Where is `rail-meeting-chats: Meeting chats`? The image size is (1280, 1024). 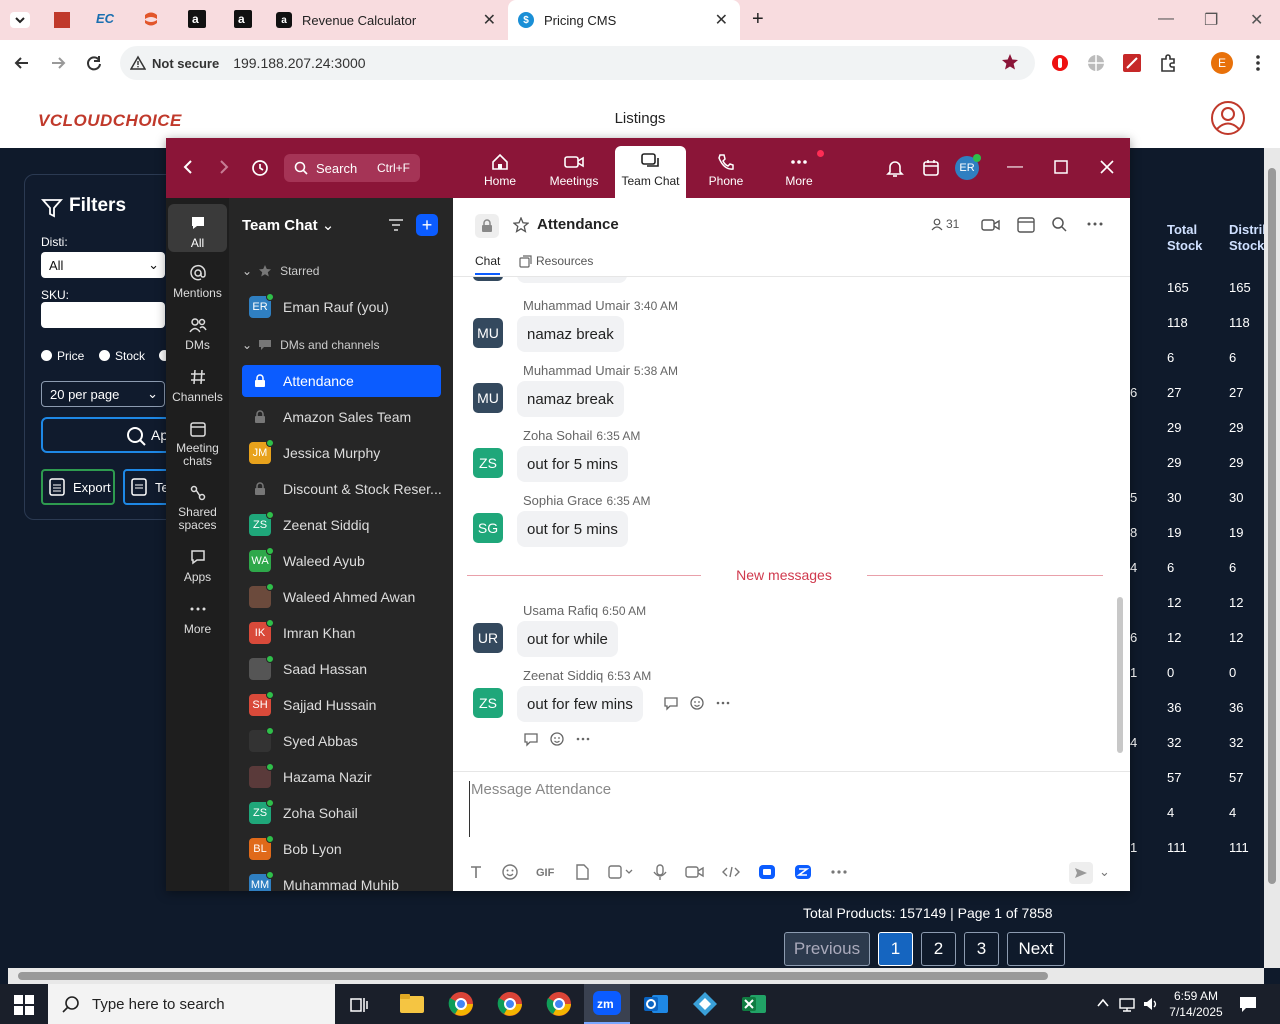
rail-meeting-chats: Meeting chats is located at coordinates (197, 442).